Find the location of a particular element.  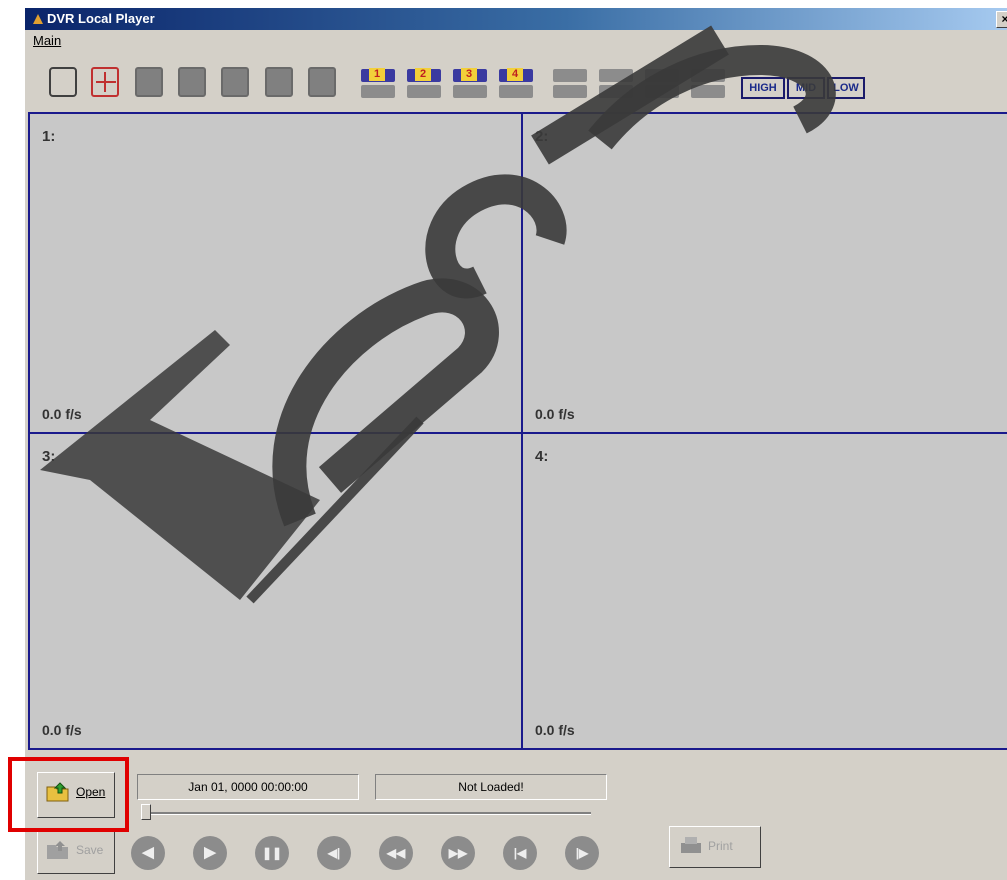

title-bar: DVR Local Player × is located at coordinates (516, 19).